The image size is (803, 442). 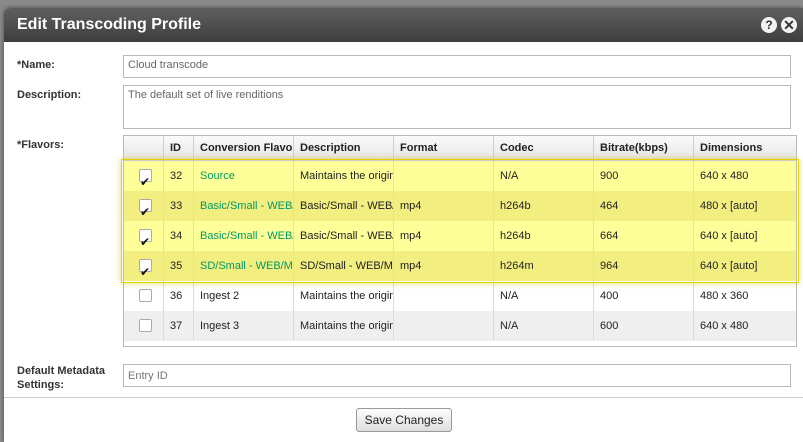 What do you see at coordinates (457, 66) in the screenshot?
I see `name-input: Cloud transcode` at bounding box center [457, 66].